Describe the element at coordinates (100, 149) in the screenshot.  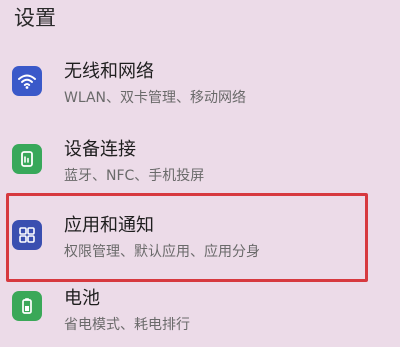
I see `settings-item-label: 设备连接` at that location.